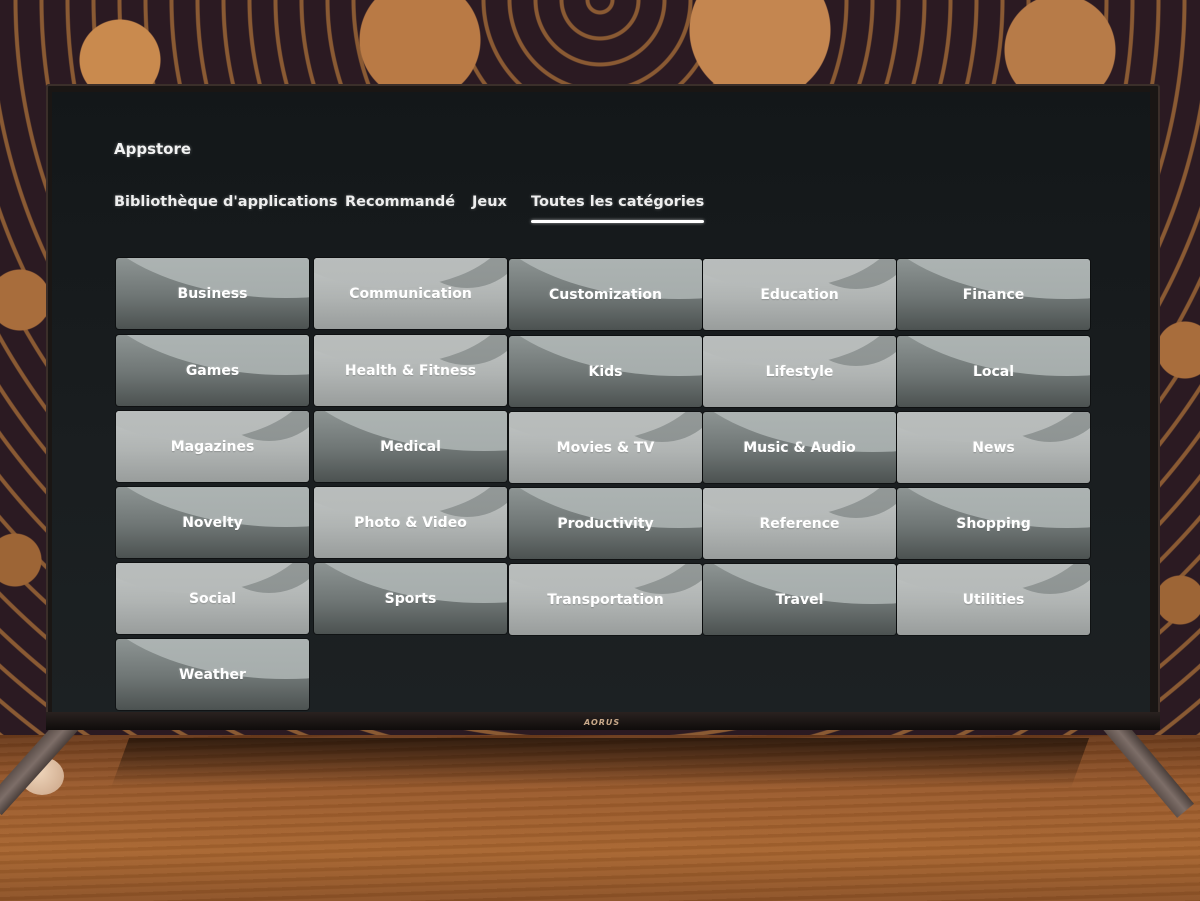 The width and height of the screenshot is (1200, 901). I want to click on category-tile: Weather, so click(212, 674).